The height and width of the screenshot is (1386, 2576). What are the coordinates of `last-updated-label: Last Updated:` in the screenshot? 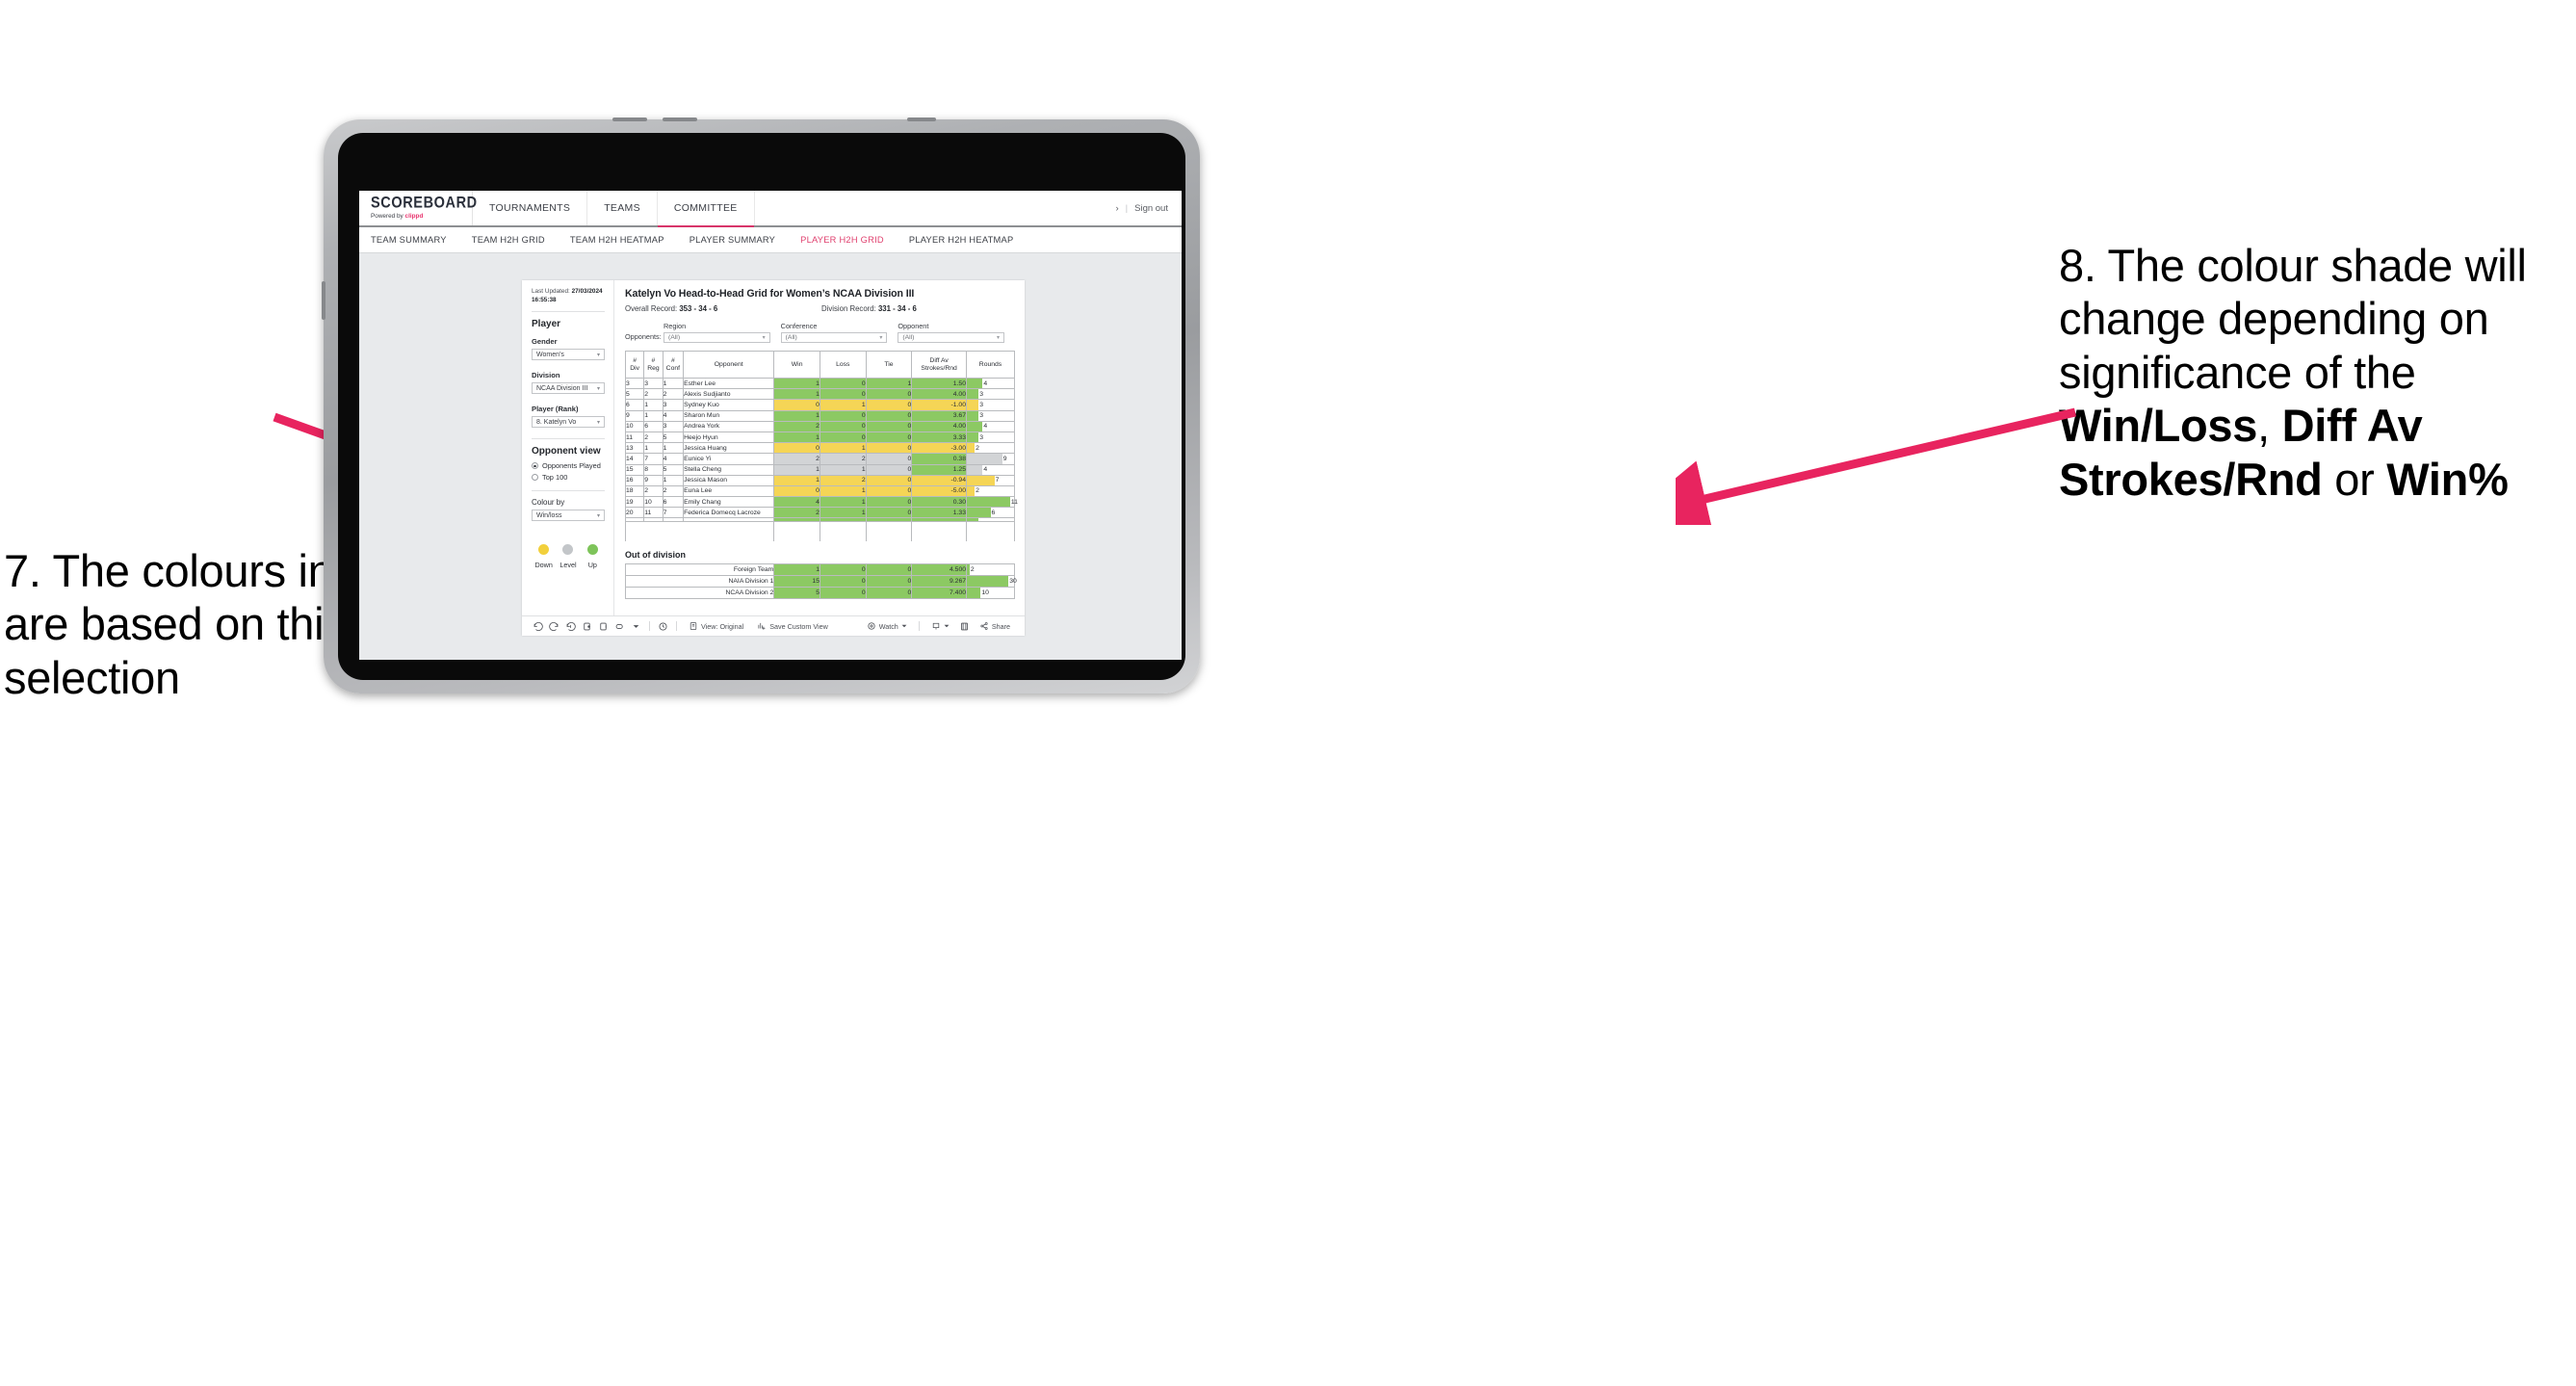 It's located at (552, 291).